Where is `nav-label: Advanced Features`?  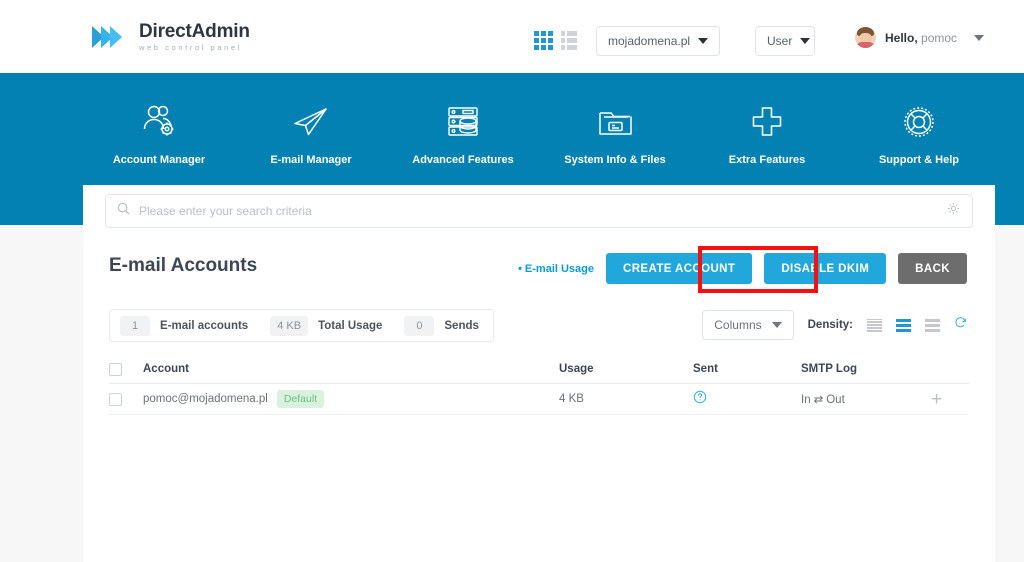 nav-label: Advanced Features is located at coordinates (463, 160).